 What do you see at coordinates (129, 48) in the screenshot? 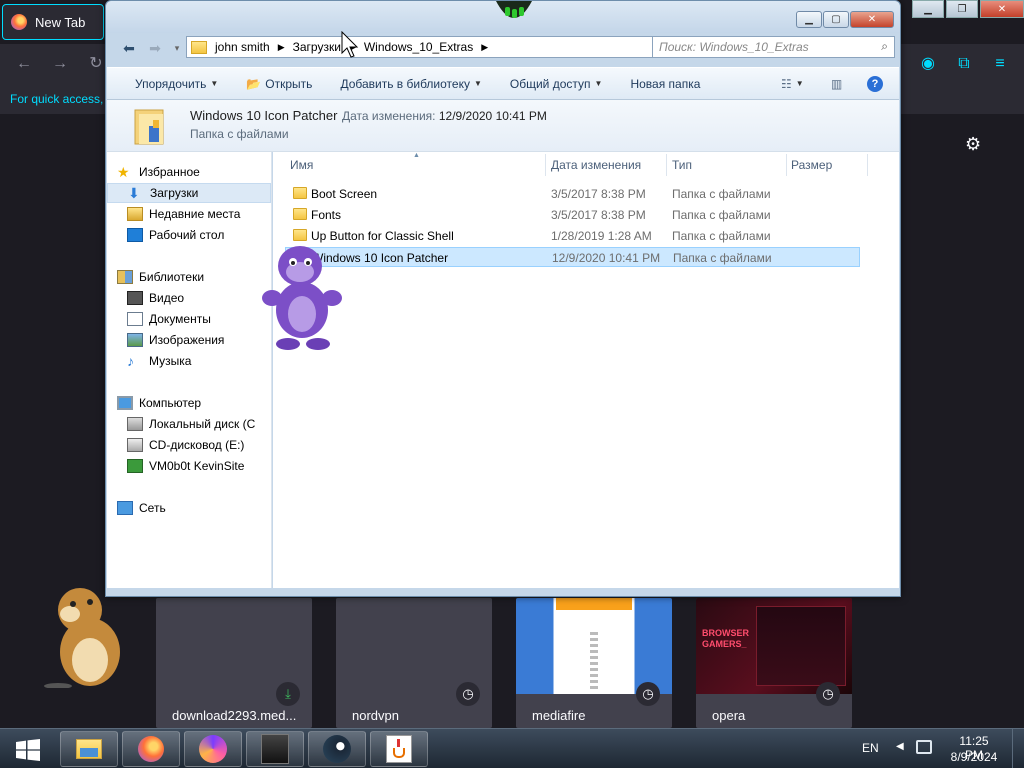
I see `back-arrow-icon: ⬅` at bounding box center [129, 48].